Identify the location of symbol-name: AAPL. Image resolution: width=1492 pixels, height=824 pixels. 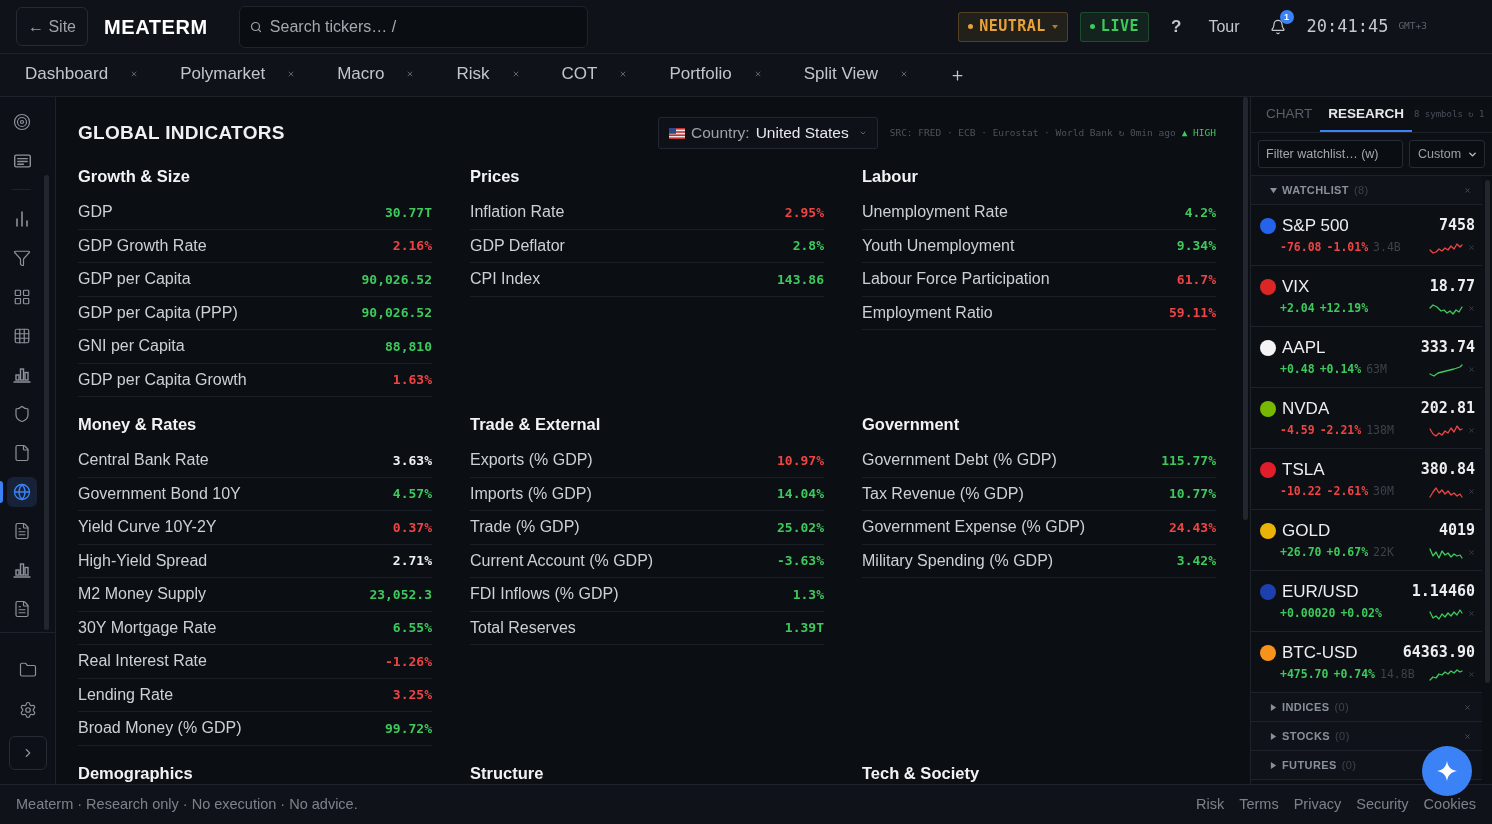
(1304, 347).